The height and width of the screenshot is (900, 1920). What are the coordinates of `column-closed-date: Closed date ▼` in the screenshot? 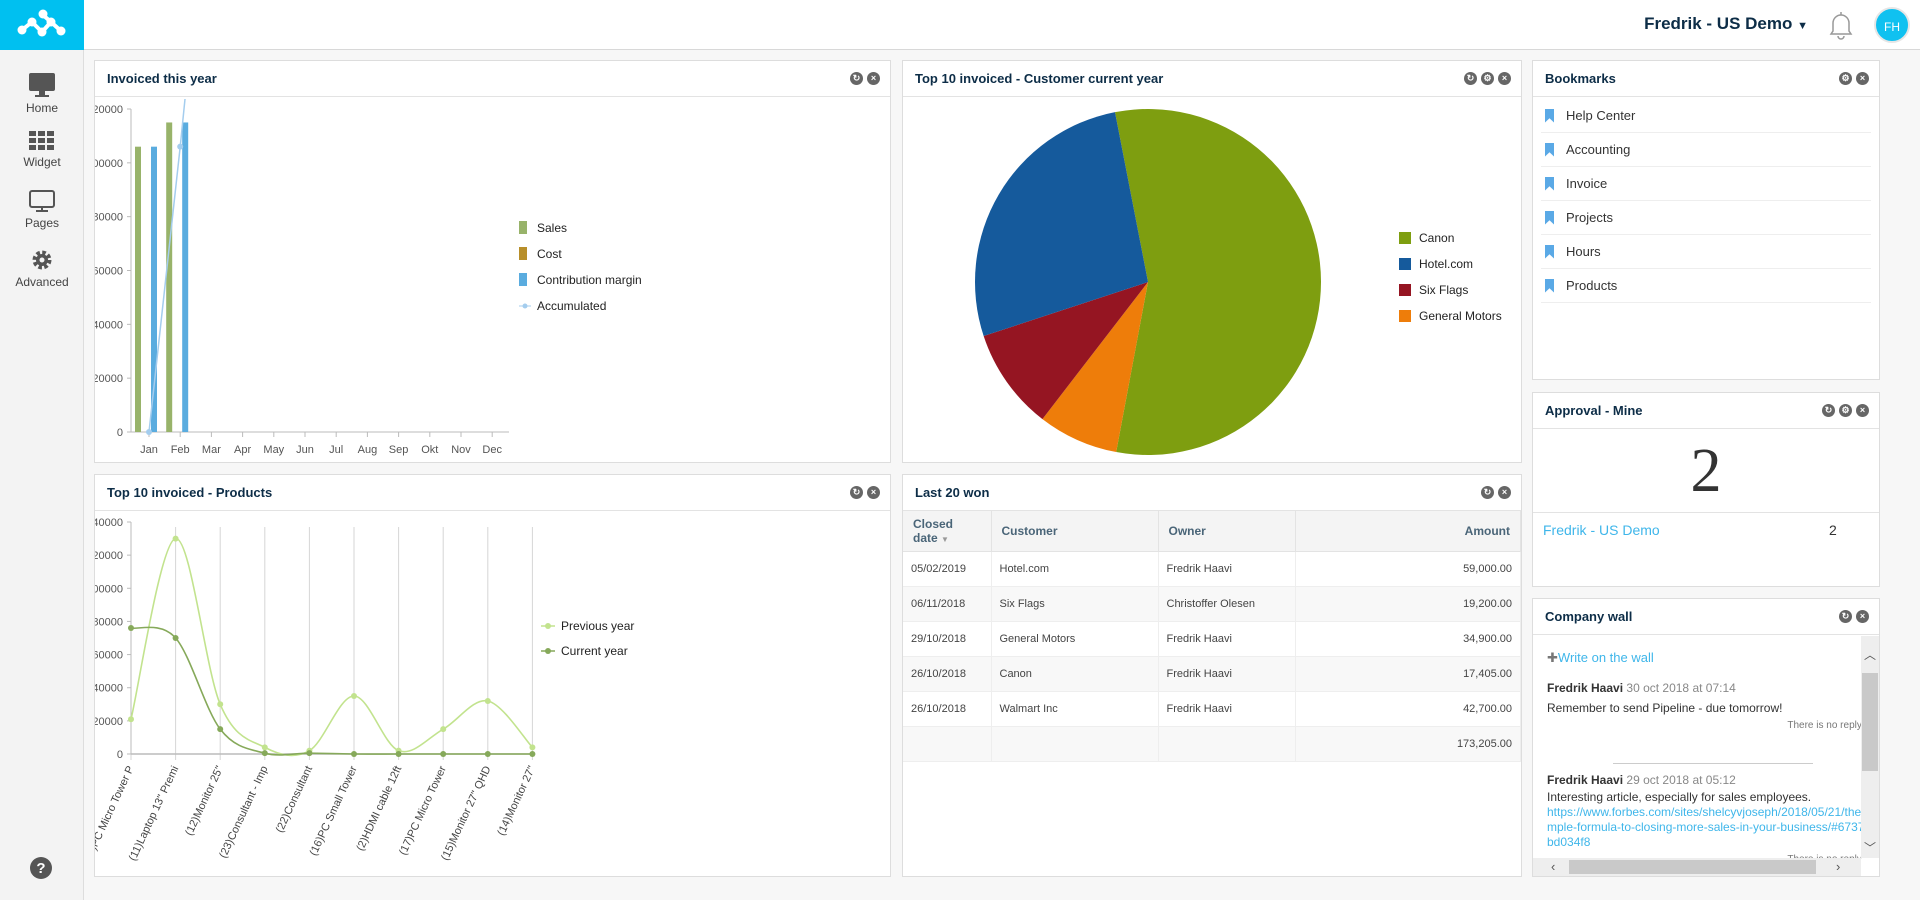 It's located at (947, 531).